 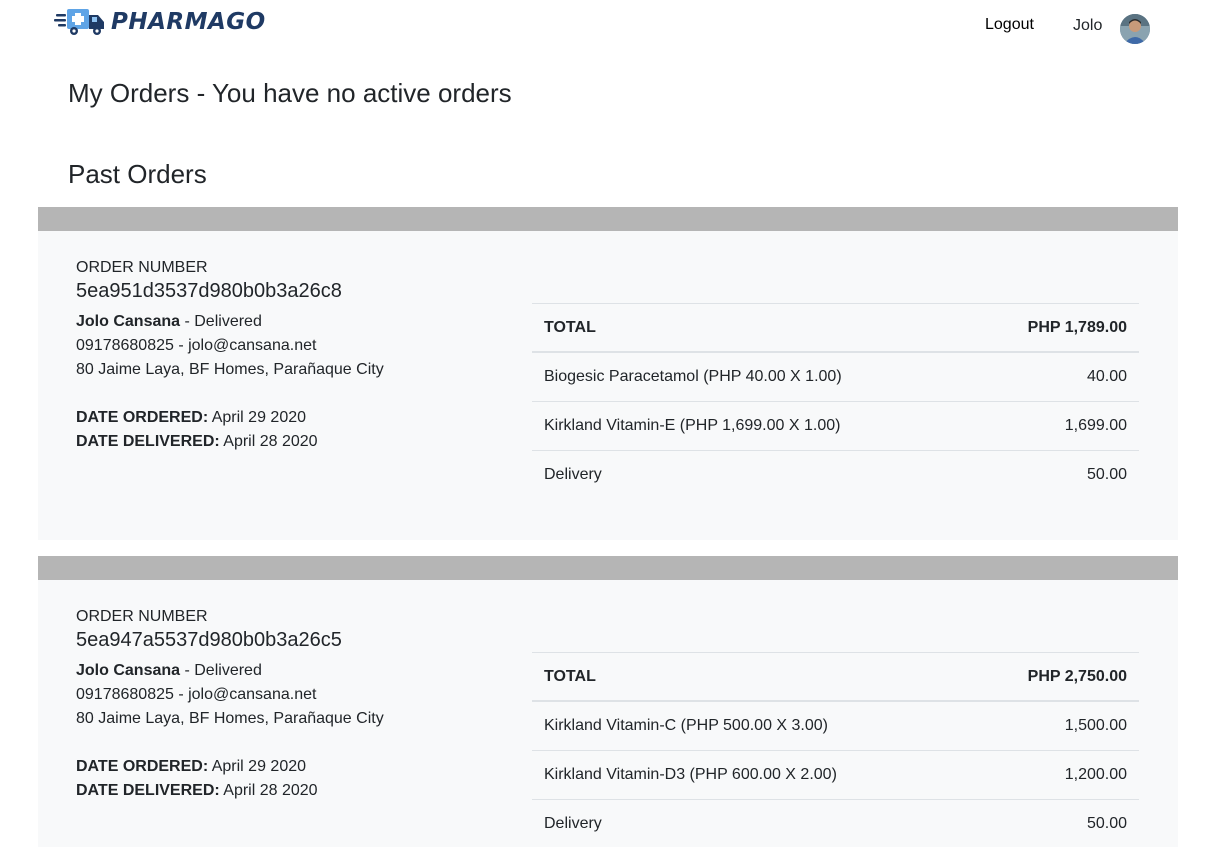 What do you see at coordinates (1087, 26) in the screenshot?
I see `username: Jolo` at bounding box center [1087, 26].